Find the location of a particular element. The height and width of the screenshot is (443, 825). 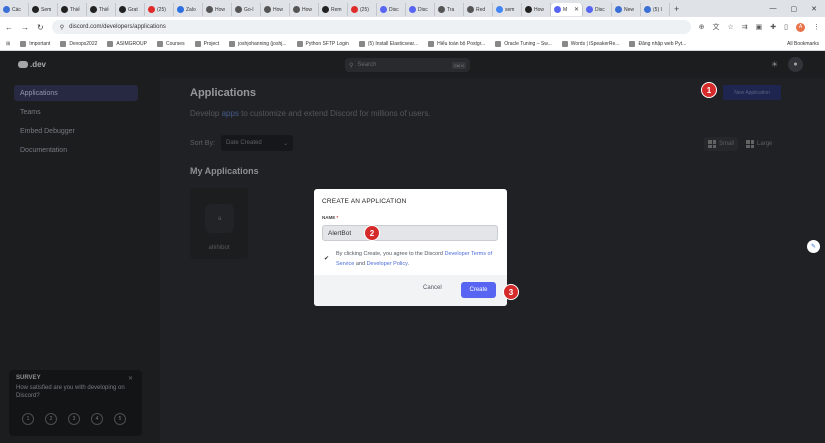

tab-label: New is located at coordinates (629, 9).